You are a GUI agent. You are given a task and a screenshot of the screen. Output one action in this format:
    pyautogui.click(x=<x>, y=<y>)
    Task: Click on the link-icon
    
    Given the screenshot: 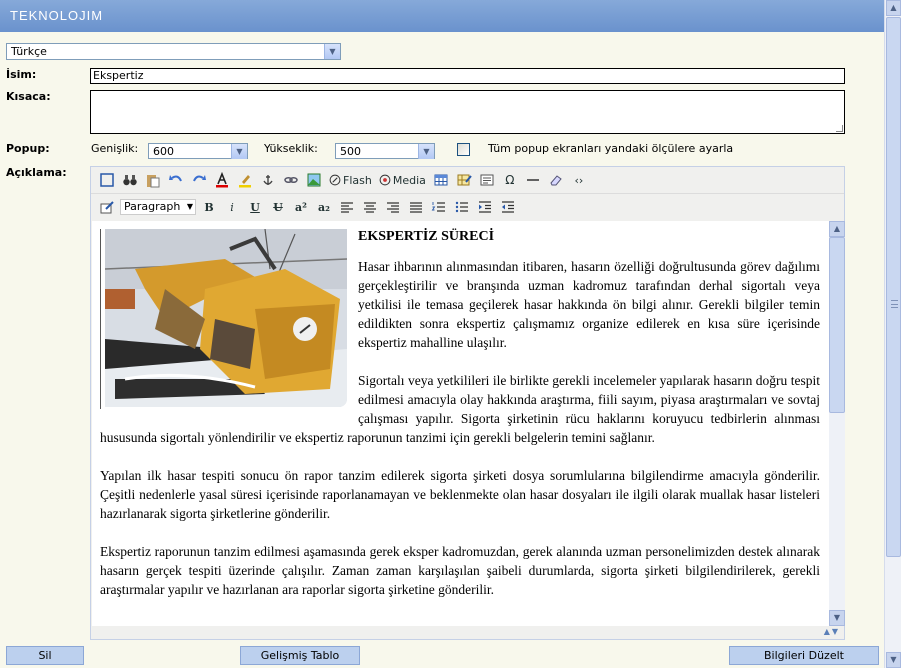 What is the action you would take?
    pyautogui.click(x=291, y=180)
    